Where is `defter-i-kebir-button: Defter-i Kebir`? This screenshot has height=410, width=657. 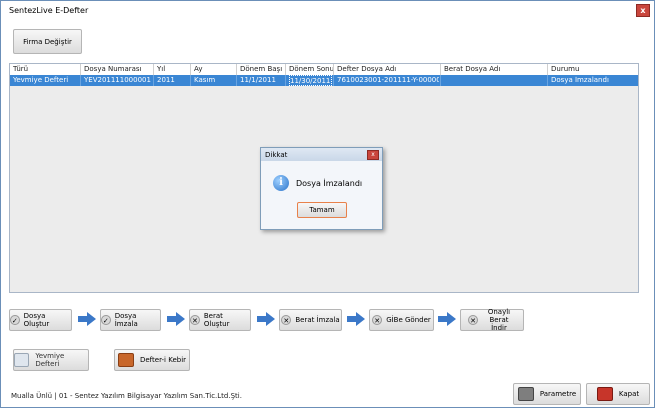 defter-i-kebir-button: Defter-i Kebir is located at coordinates (152, 360).